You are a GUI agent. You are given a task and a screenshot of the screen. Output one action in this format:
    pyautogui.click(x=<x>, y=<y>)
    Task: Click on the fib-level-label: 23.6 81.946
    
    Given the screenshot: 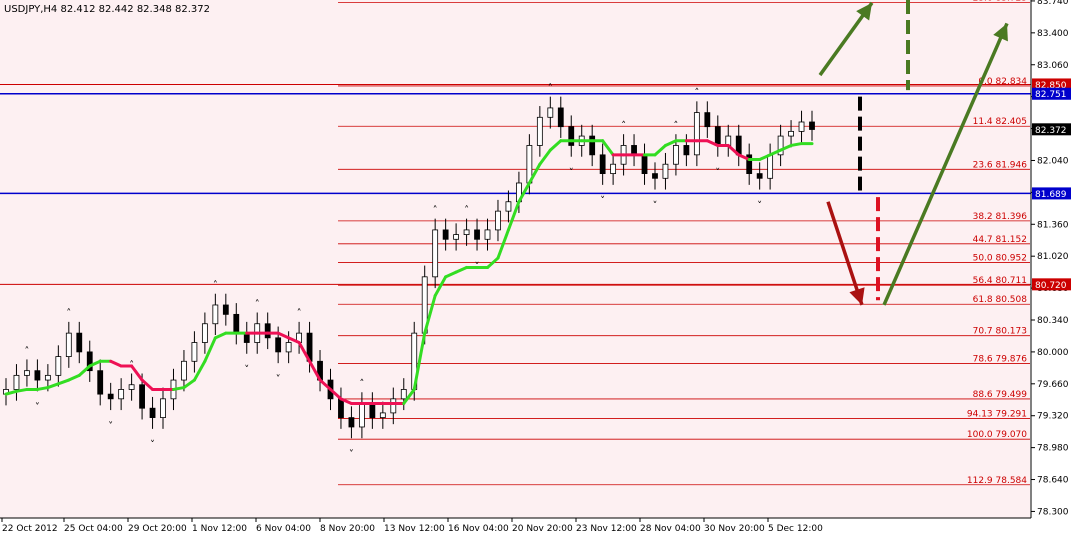 What is the action you would take?
    pyautogui.click(x=1000, y=165)
    